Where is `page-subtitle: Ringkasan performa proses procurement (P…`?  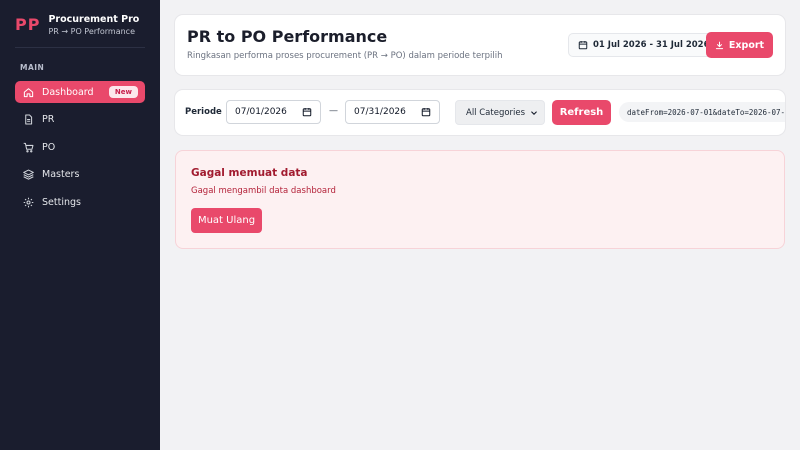 page-subtitle: Ringkasan performa proses procurement (P… is located at coordinates (345, 56).